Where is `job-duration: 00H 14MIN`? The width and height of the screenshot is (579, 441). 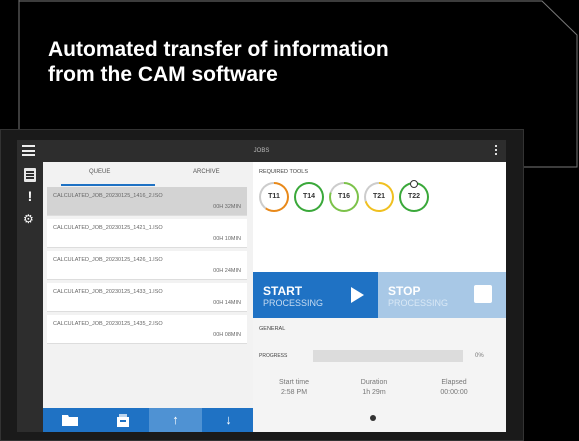 job-duration: 00H 14MIN is located at coordinates (227, 303).